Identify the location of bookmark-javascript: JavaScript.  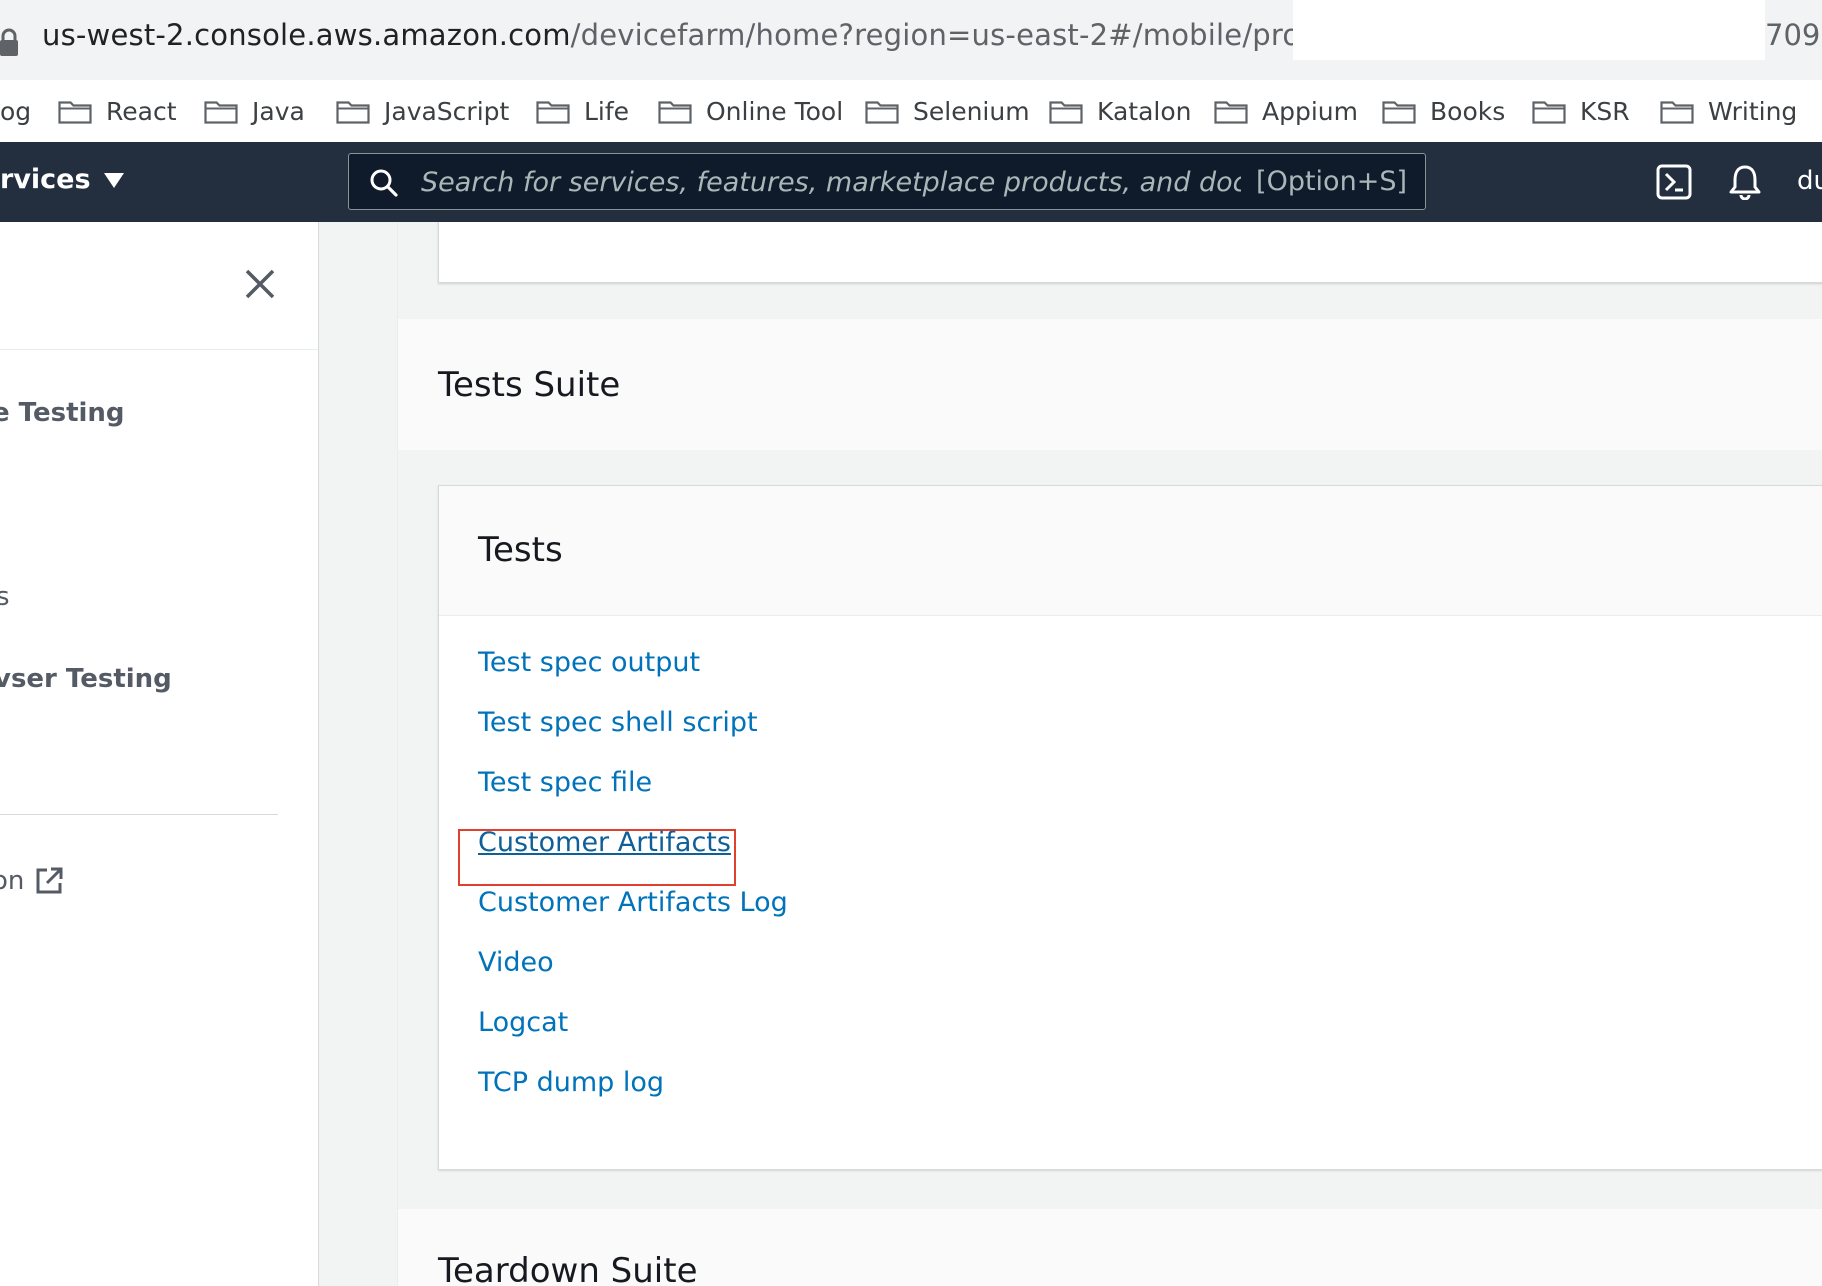
(422, 111).